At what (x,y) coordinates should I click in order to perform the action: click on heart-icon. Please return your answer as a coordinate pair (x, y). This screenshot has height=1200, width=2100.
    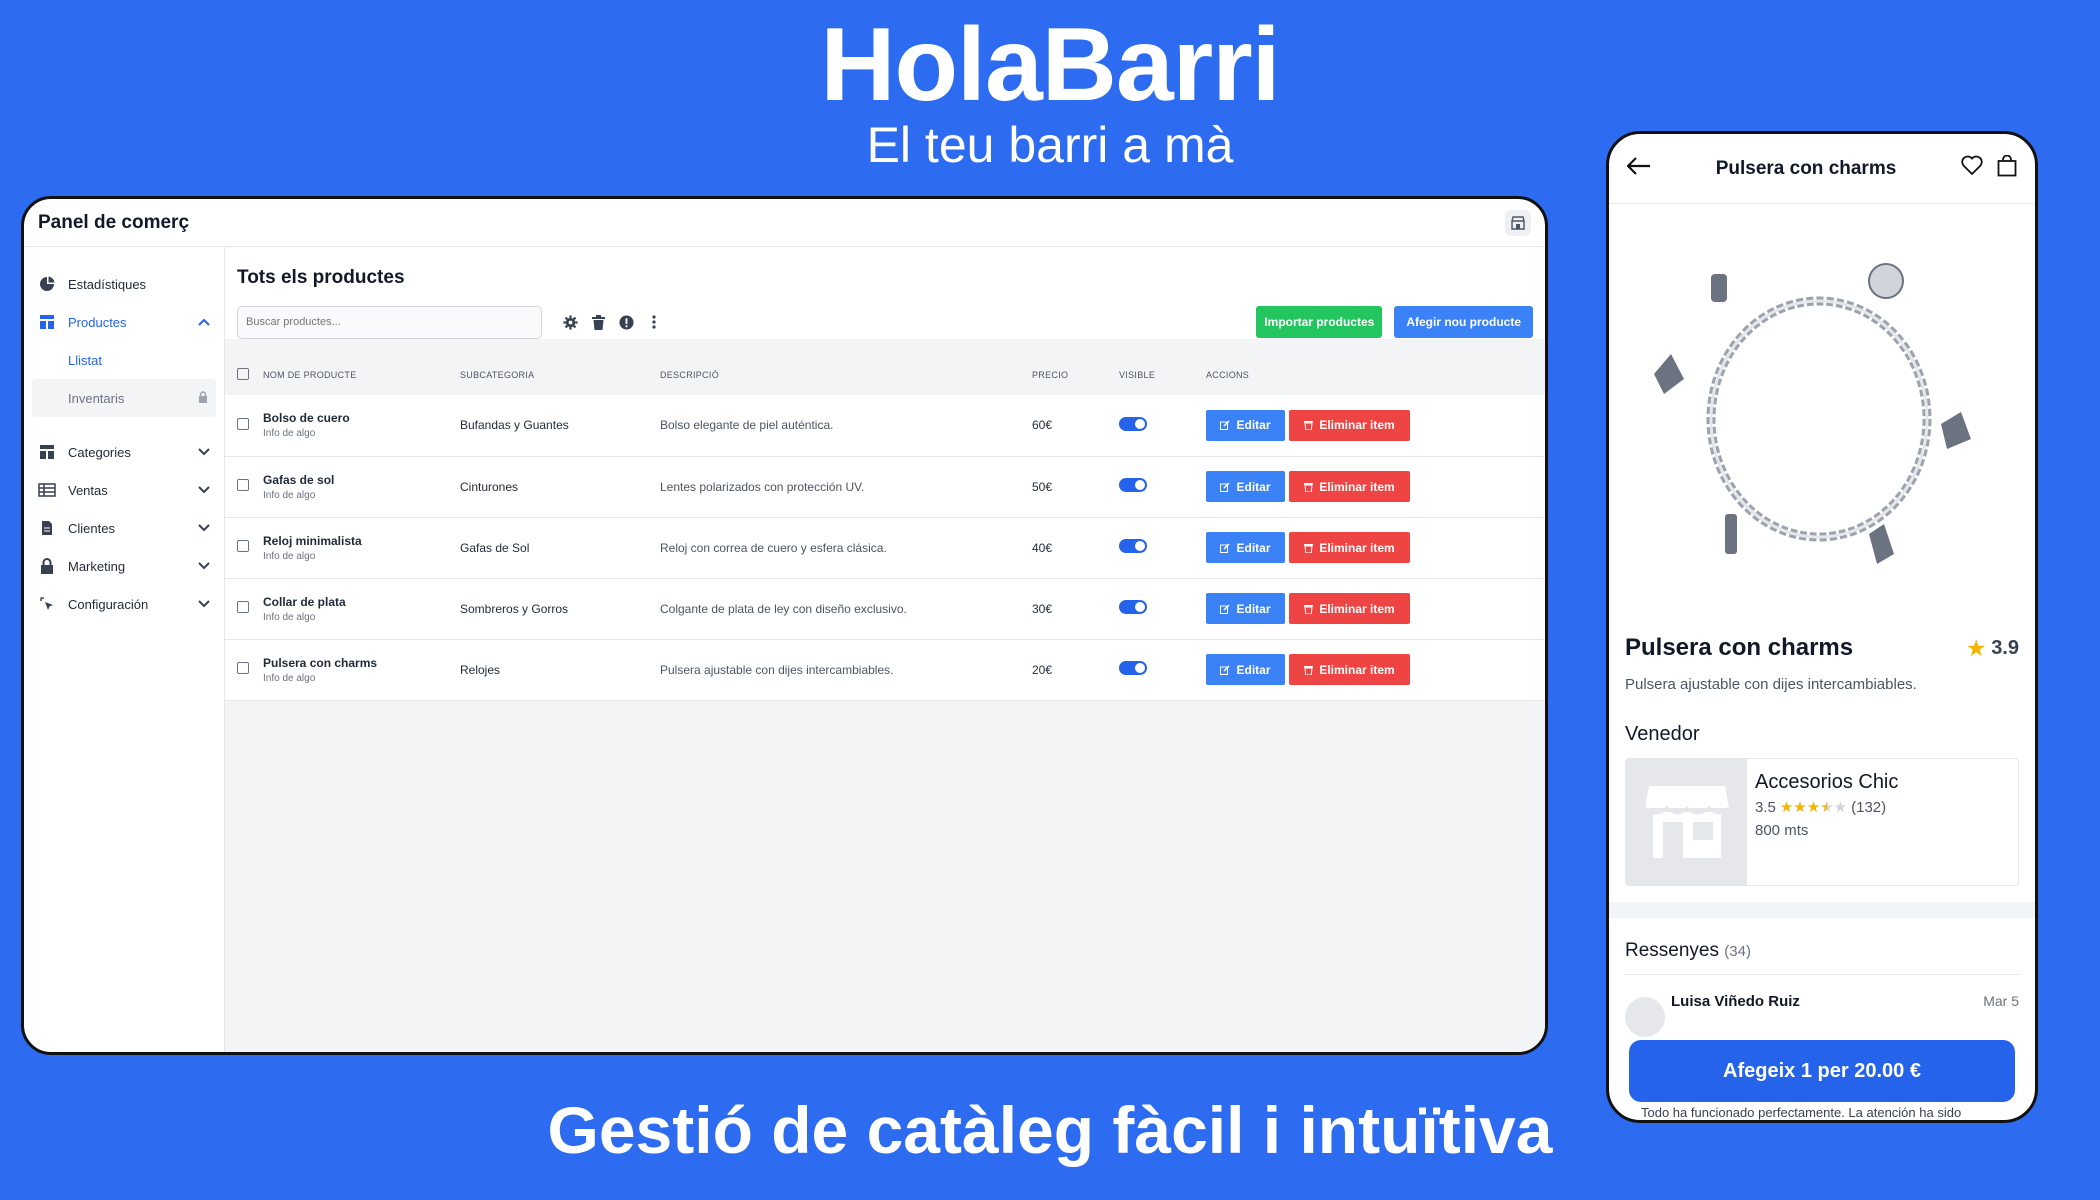
    Looking at the image, I should click on (1972, 168).